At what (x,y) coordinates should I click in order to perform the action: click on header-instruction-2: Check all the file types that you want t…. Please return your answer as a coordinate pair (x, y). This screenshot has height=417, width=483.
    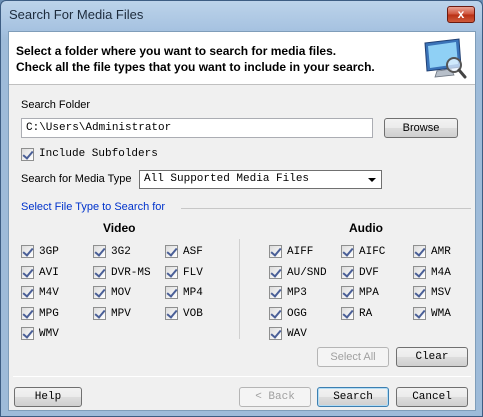
    Looking at the image, I should click on (195, 67).